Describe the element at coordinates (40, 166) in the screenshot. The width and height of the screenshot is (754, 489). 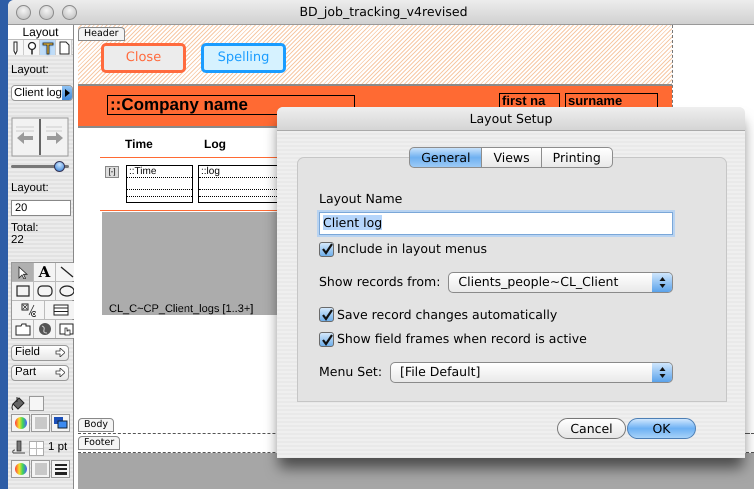
I see `record-slider` at that location.